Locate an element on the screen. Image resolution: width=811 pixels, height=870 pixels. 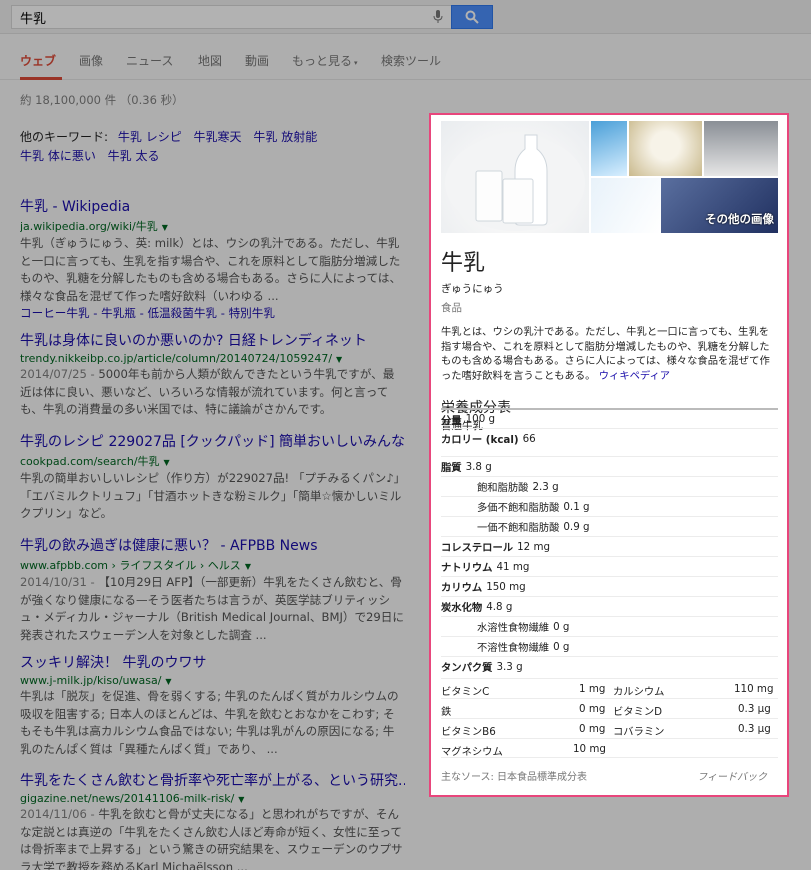
result-url: ja.wikipedia.org/wiki/牛乳 ▼ is located at coordinates (94, 226).